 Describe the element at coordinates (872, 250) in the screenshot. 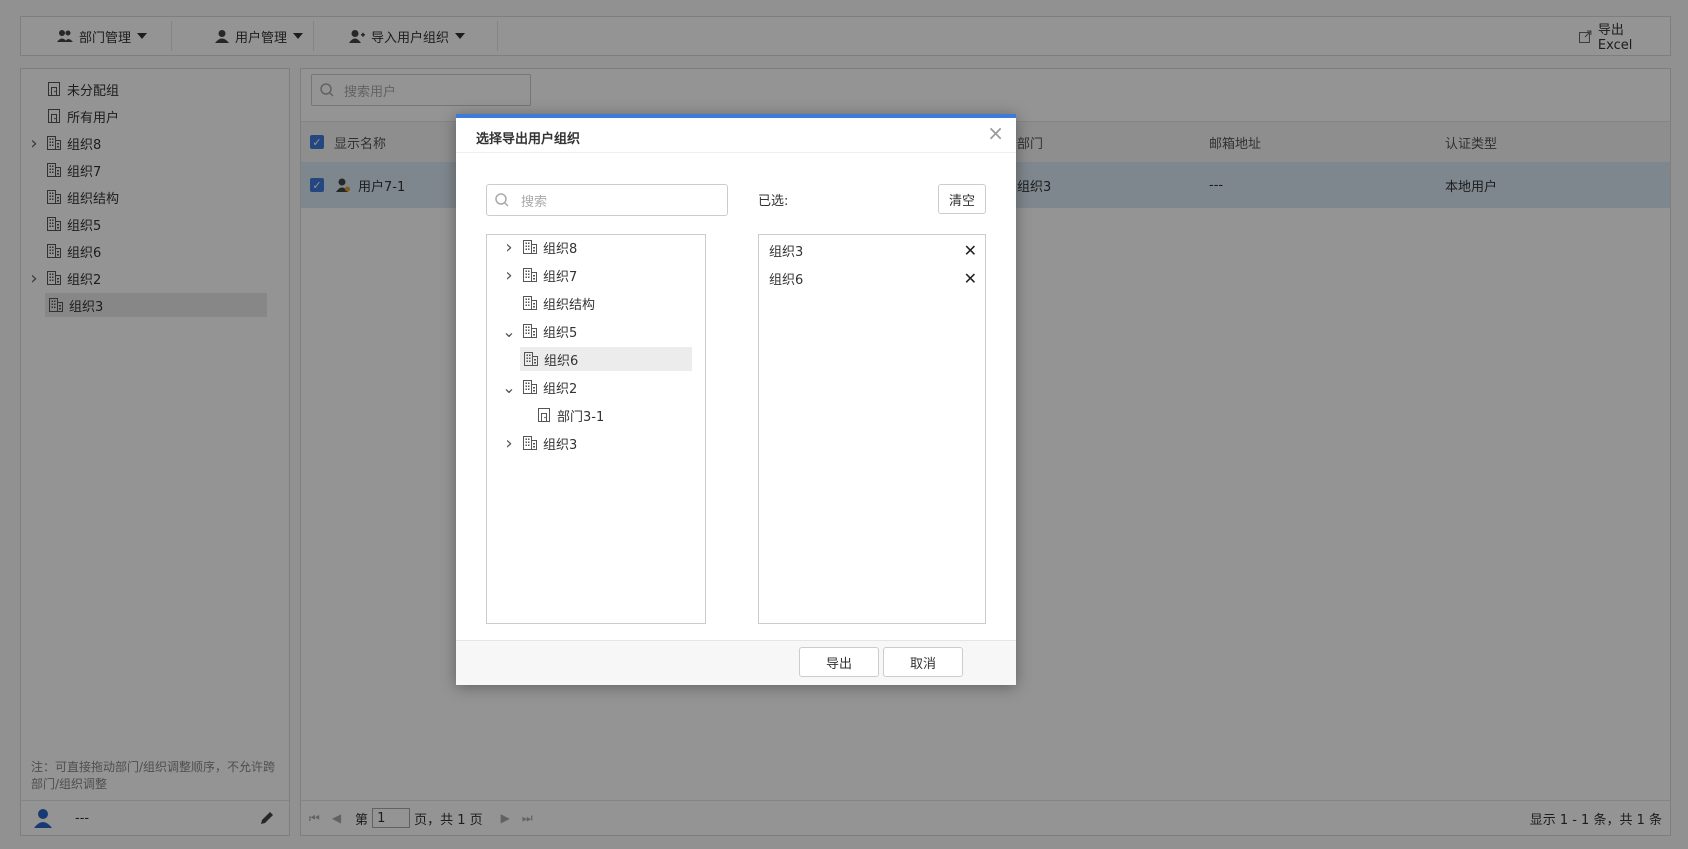

I see `selected-item: 组织3 ✕` at that location.